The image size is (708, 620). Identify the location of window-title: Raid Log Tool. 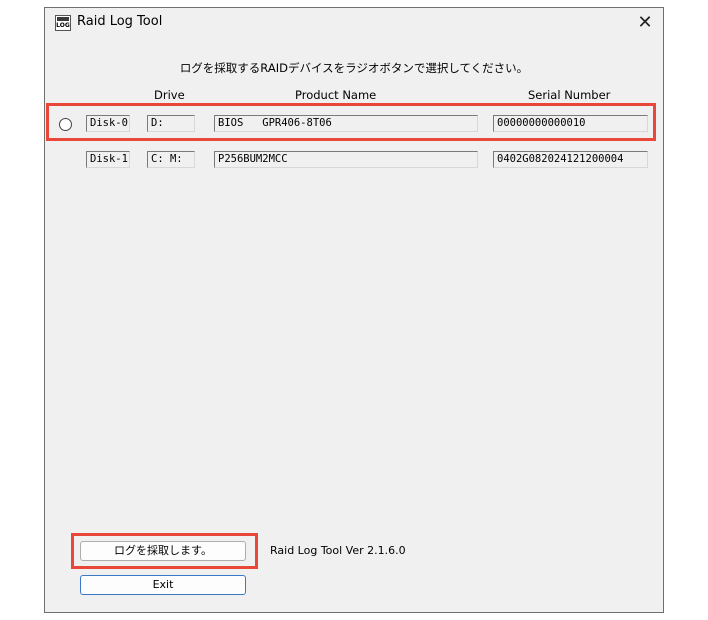
(120, 21).